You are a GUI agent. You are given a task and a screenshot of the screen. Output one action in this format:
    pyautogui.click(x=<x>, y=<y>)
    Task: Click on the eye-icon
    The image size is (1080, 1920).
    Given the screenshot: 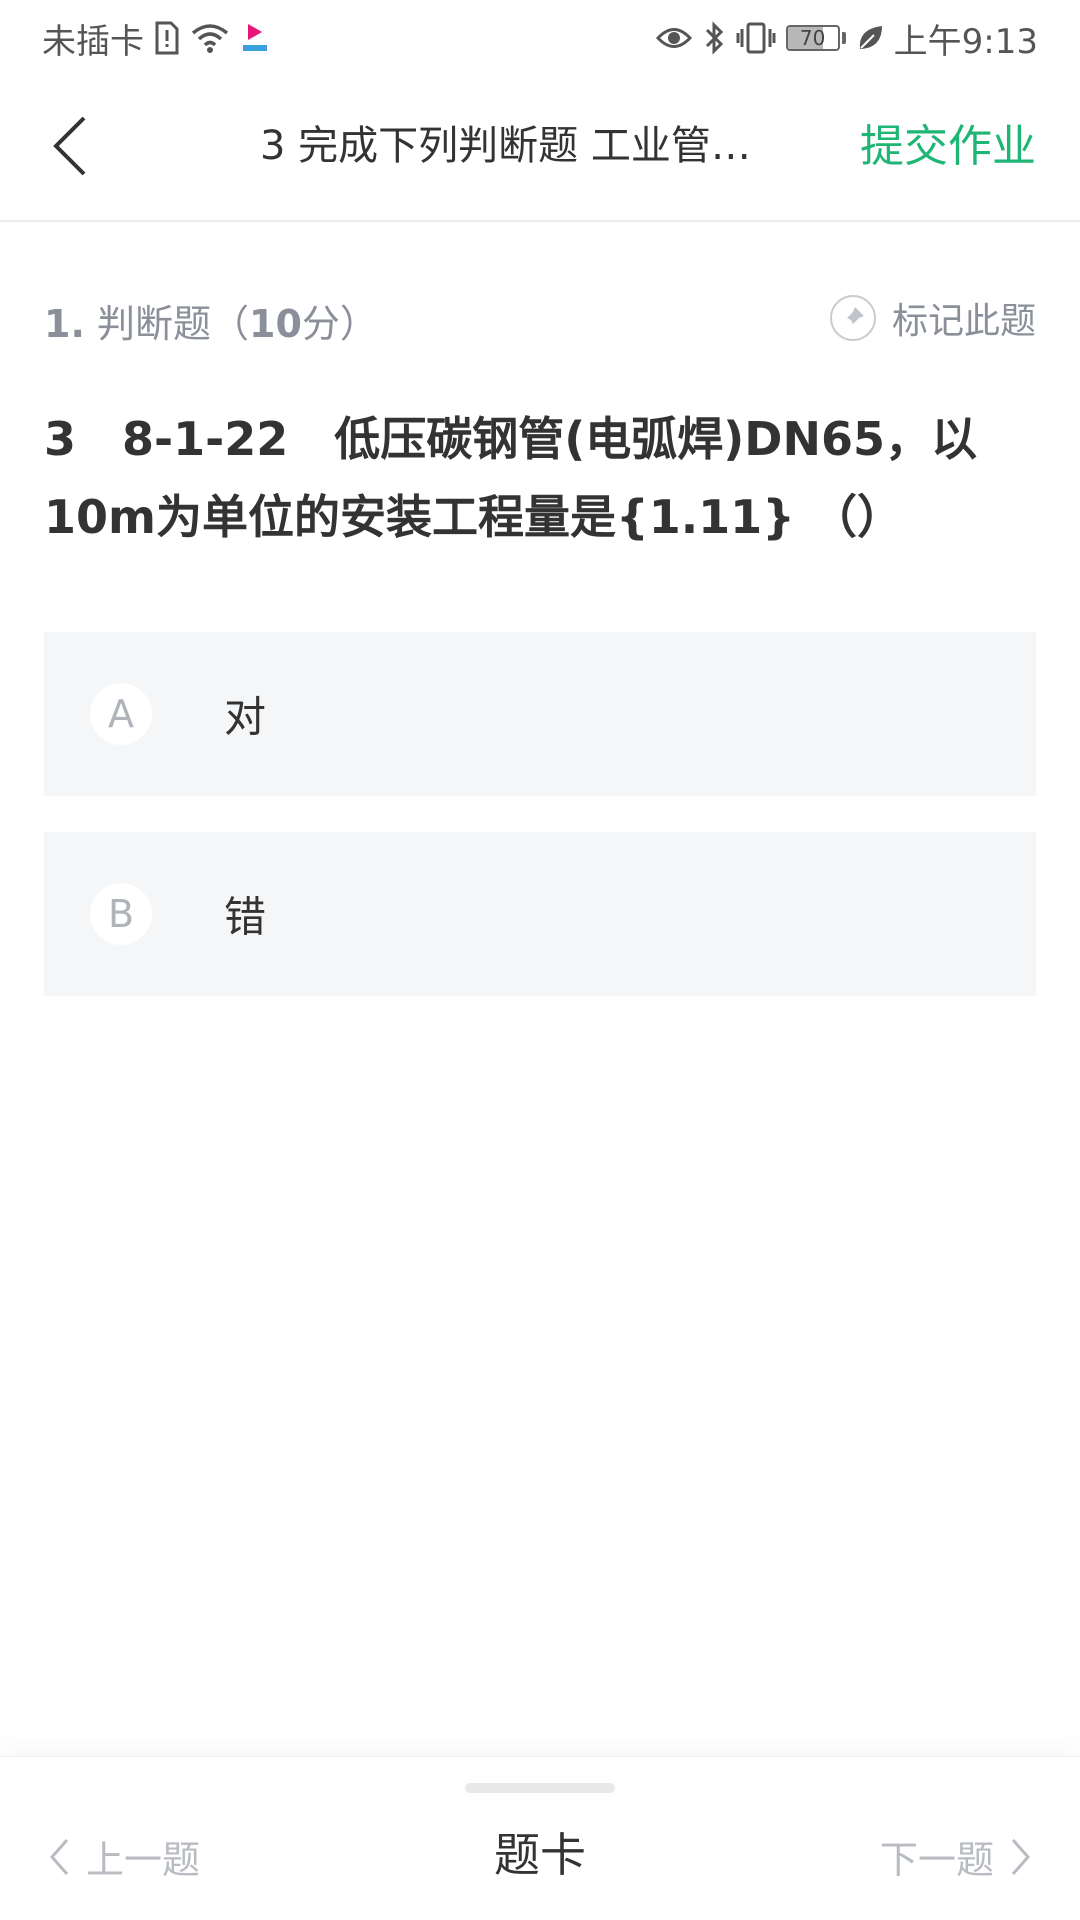 What is the action you would take?
    pyautogui.click(x=673, y=38)
    